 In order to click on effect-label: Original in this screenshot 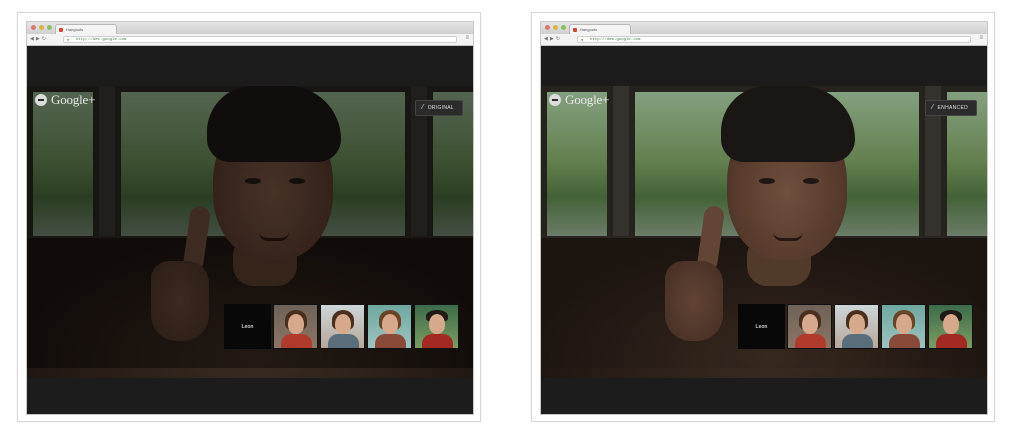, I will do `click(440, 108)`.